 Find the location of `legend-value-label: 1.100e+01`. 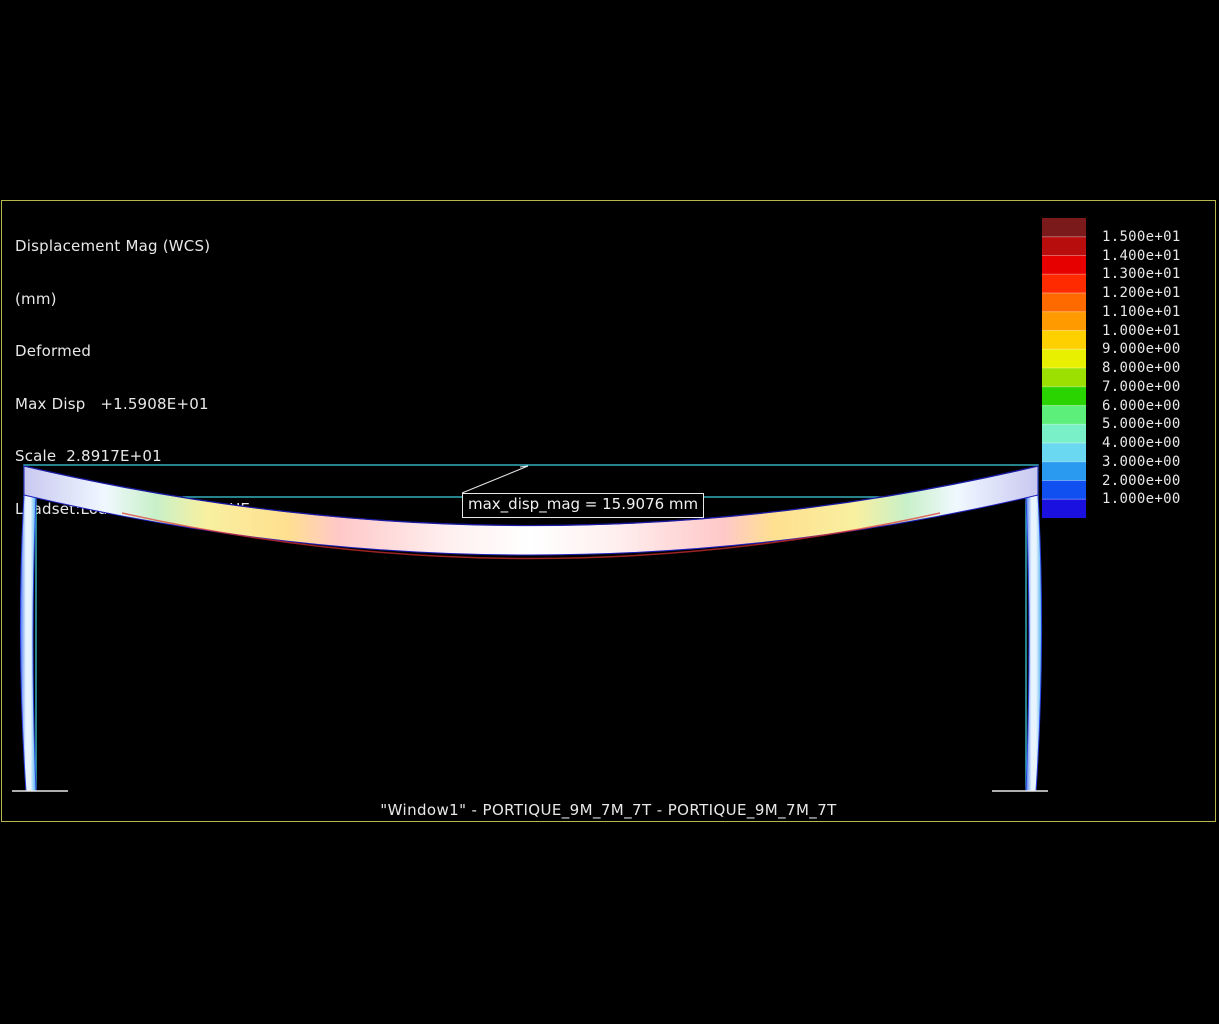

legend-value-label: 1.100e+01 is located at coordinates (1141, 311).